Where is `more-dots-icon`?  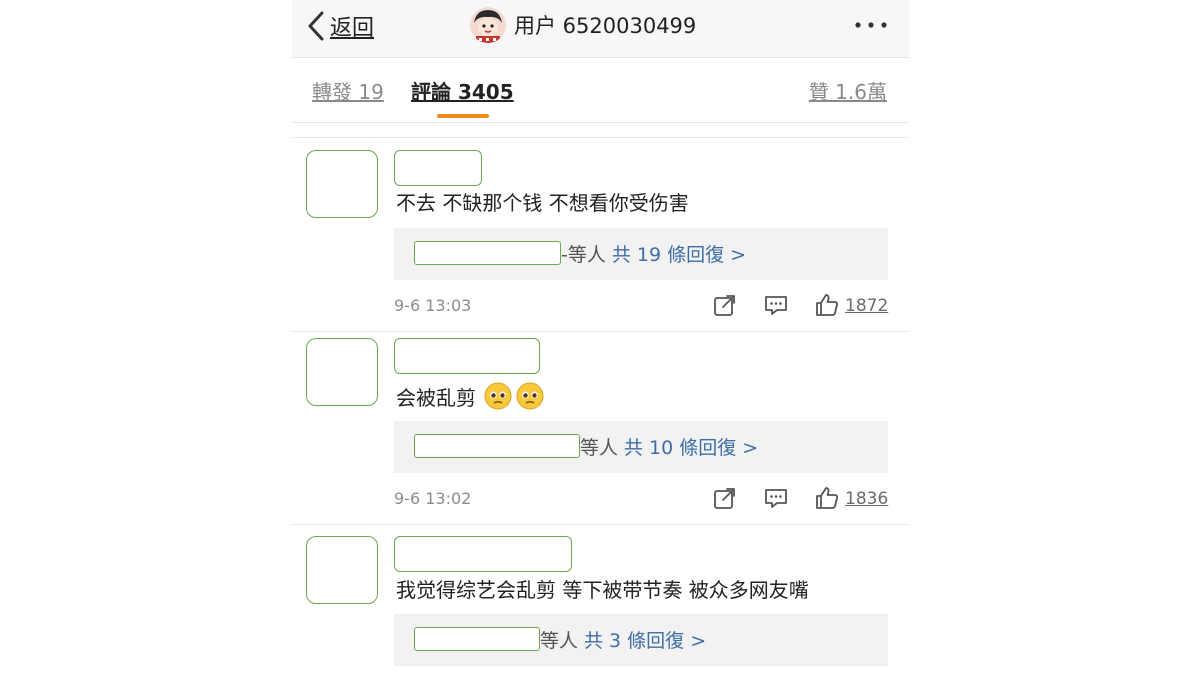 more-dots-icon is located at coordinates (871, 25).